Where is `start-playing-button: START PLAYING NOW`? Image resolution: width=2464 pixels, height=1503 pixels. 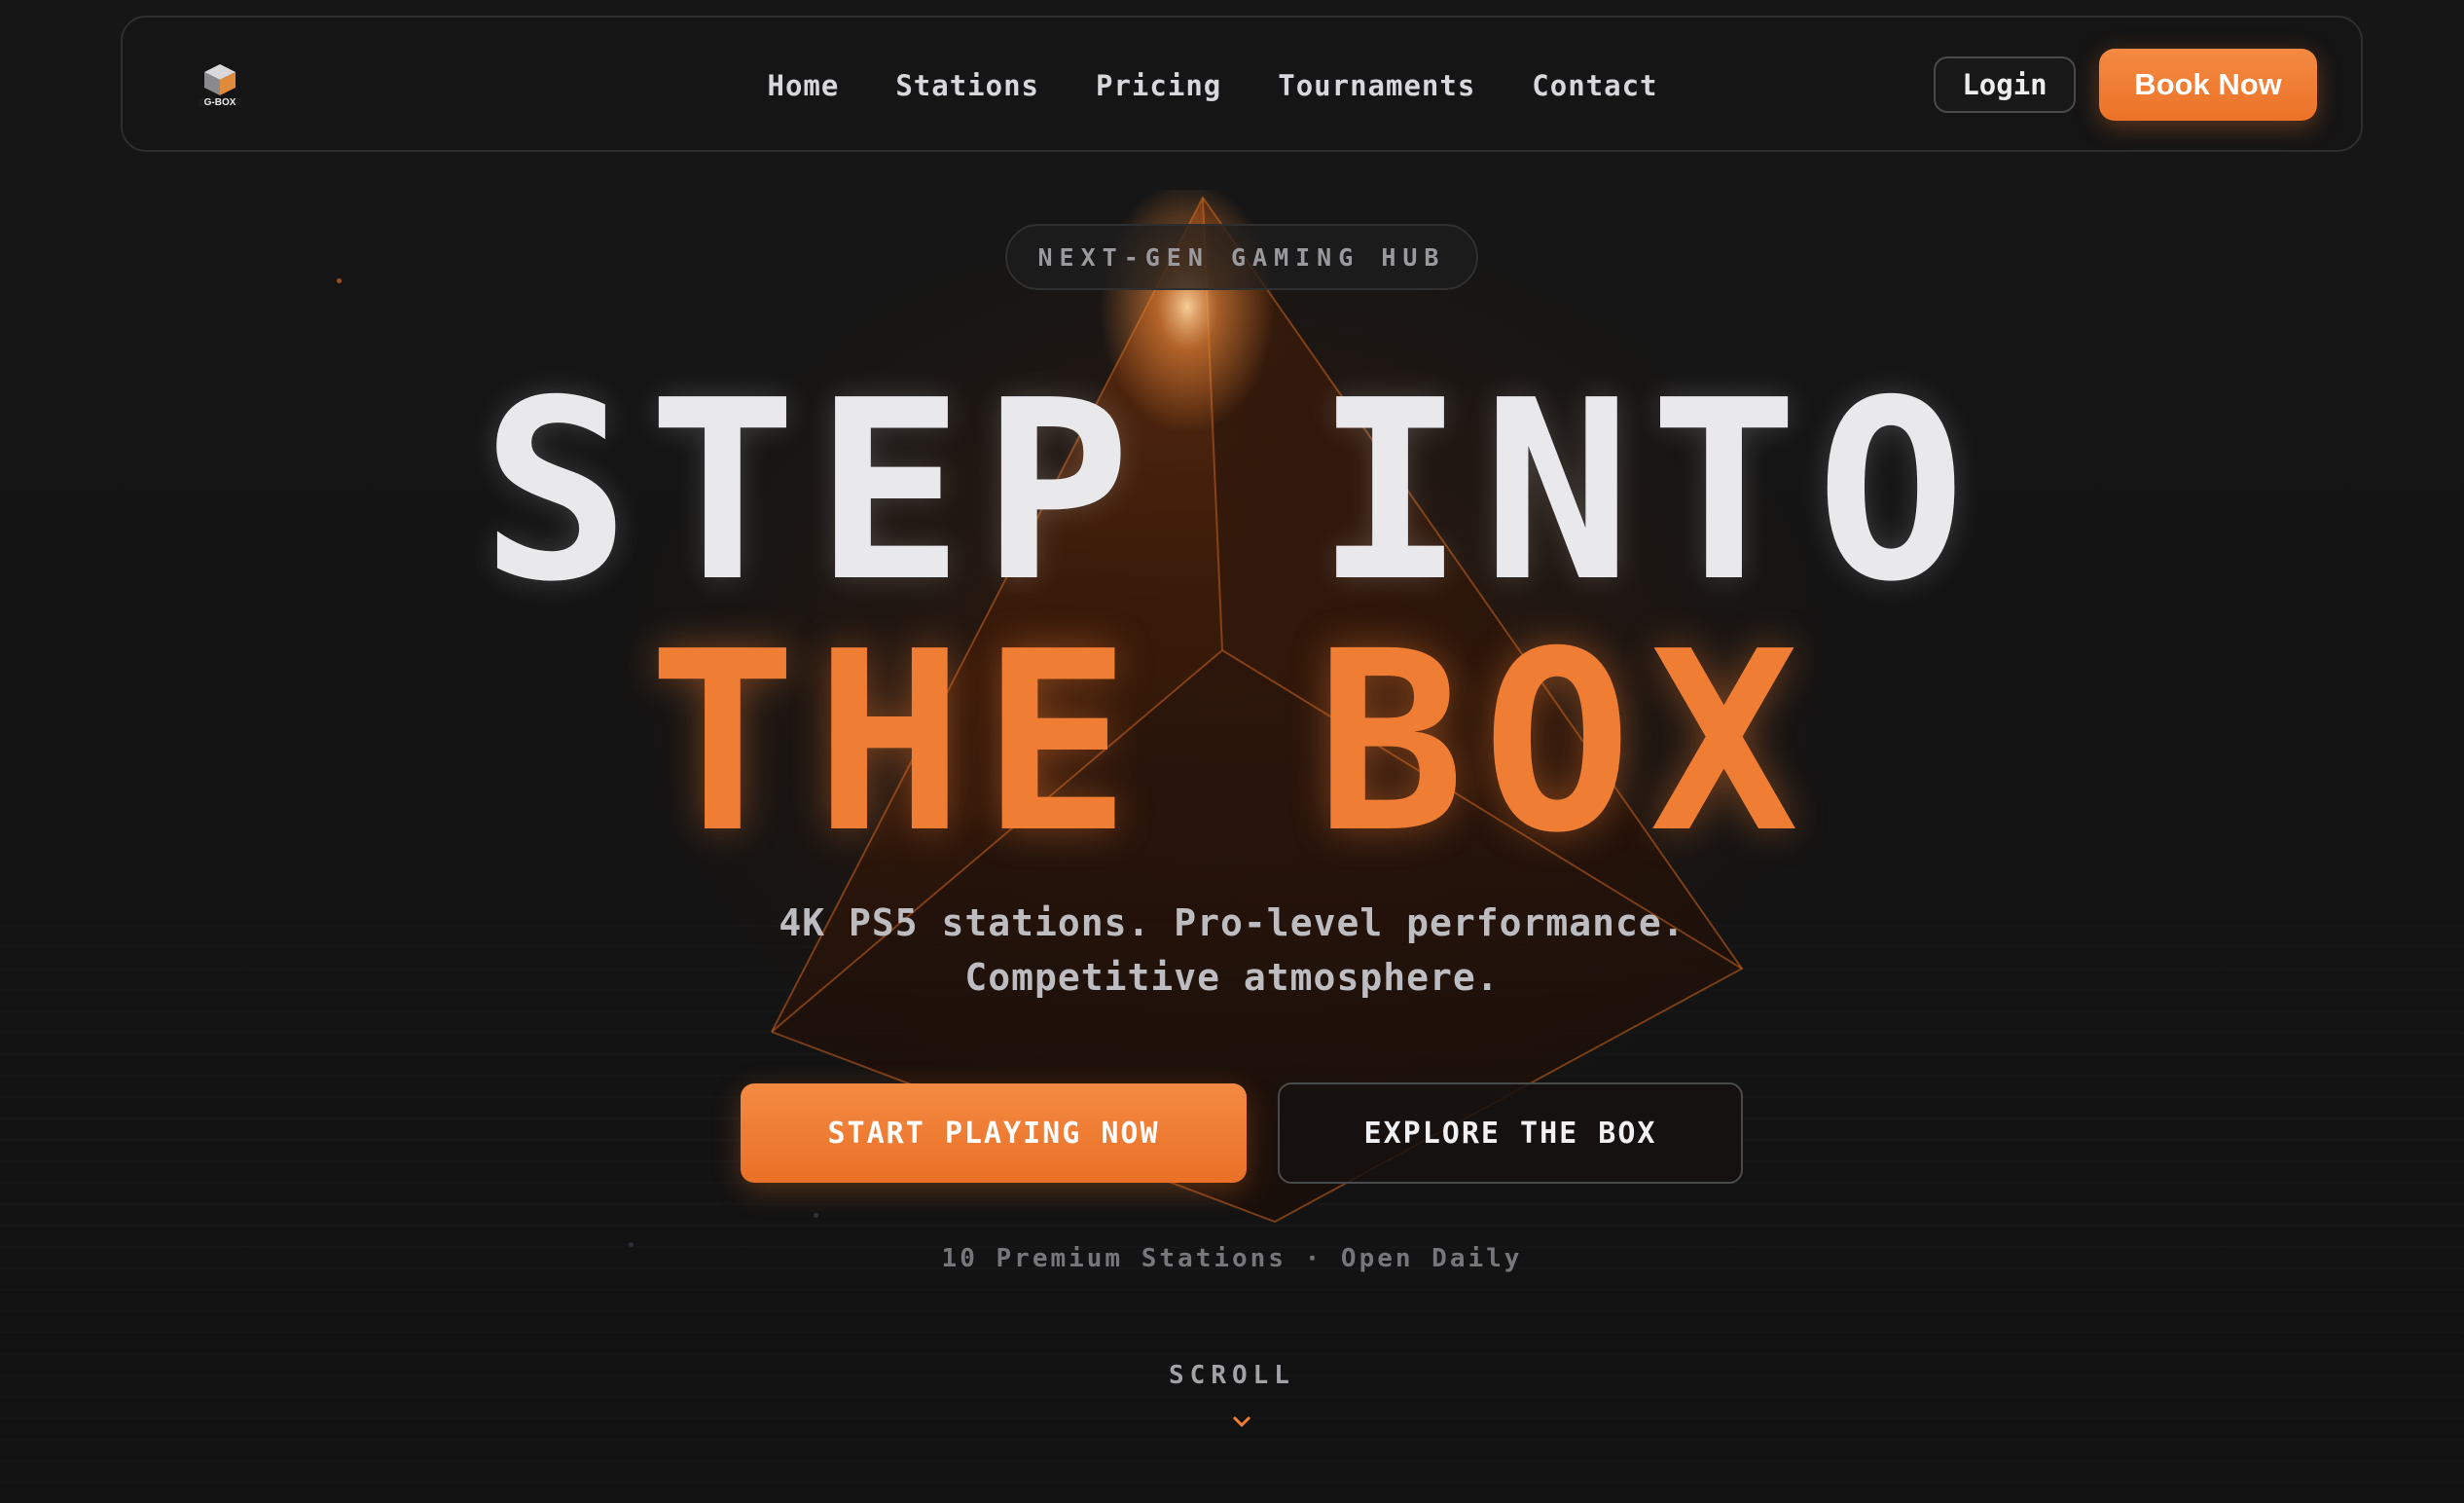 start-playing-button: START PLAYING NOW is located at coordinates (994, 1133).